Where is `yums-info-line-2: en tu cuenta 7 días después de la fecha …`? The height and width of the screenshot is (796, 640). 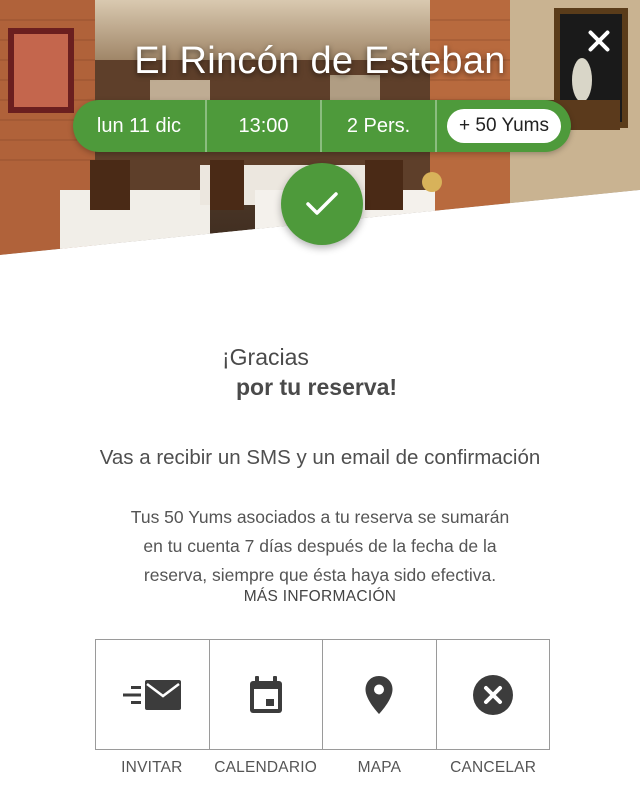 yums-info-line-2: en tu cuenta 7 días después de la fecha … is located at coordinates (320, 546).